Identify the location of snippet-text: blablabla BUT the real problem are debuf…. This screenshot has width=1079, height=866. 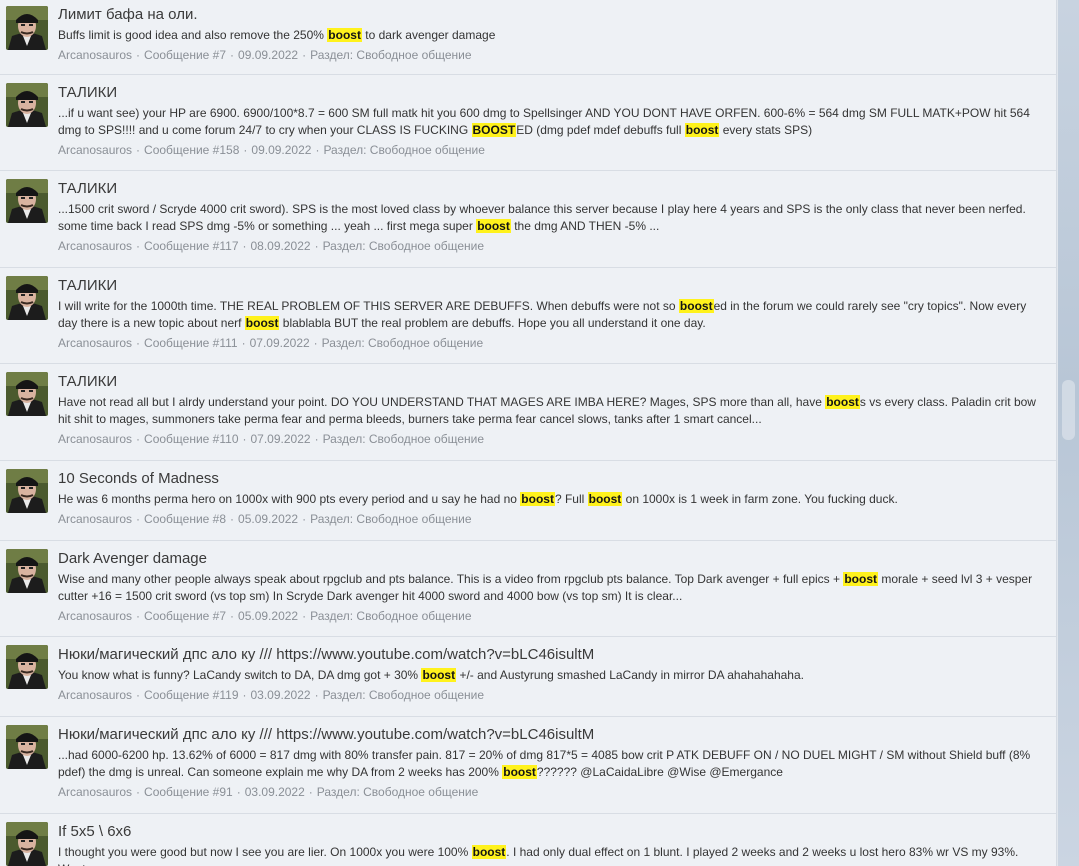
(492, 323).